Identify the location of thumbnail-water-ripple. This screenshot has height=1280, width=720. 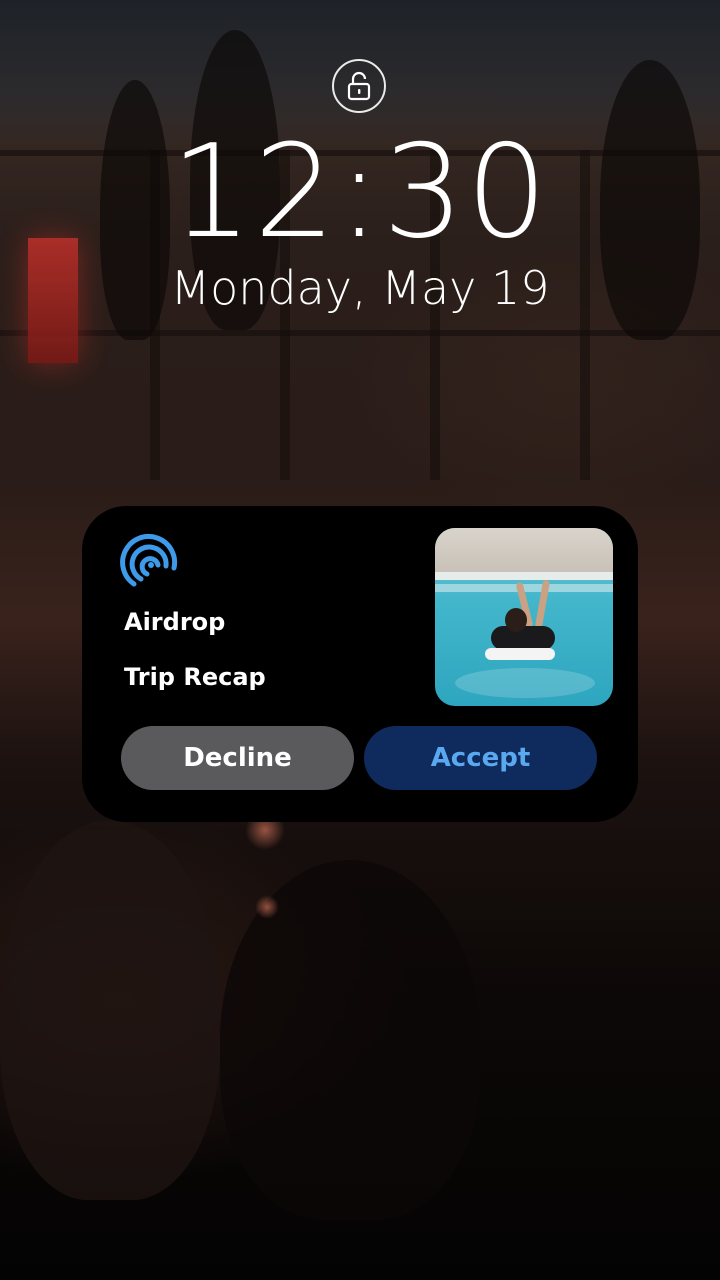
(525, 683).